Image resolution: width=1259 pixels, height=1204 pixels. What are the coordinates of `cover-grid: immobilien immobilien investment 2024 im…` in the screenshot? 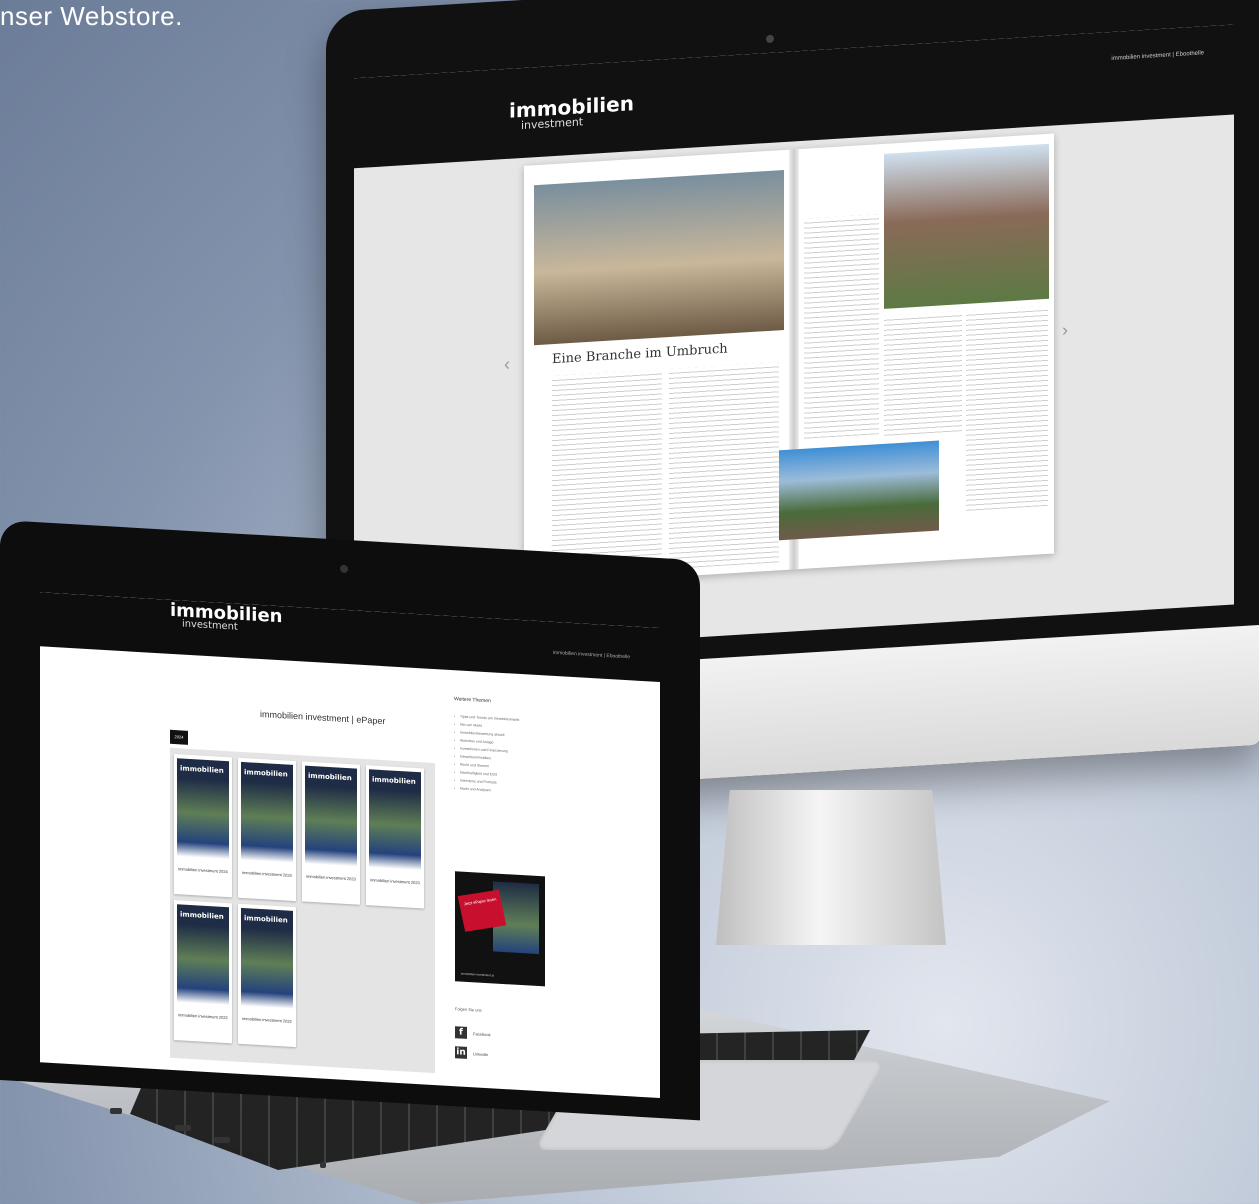 It's located at (302, 910).